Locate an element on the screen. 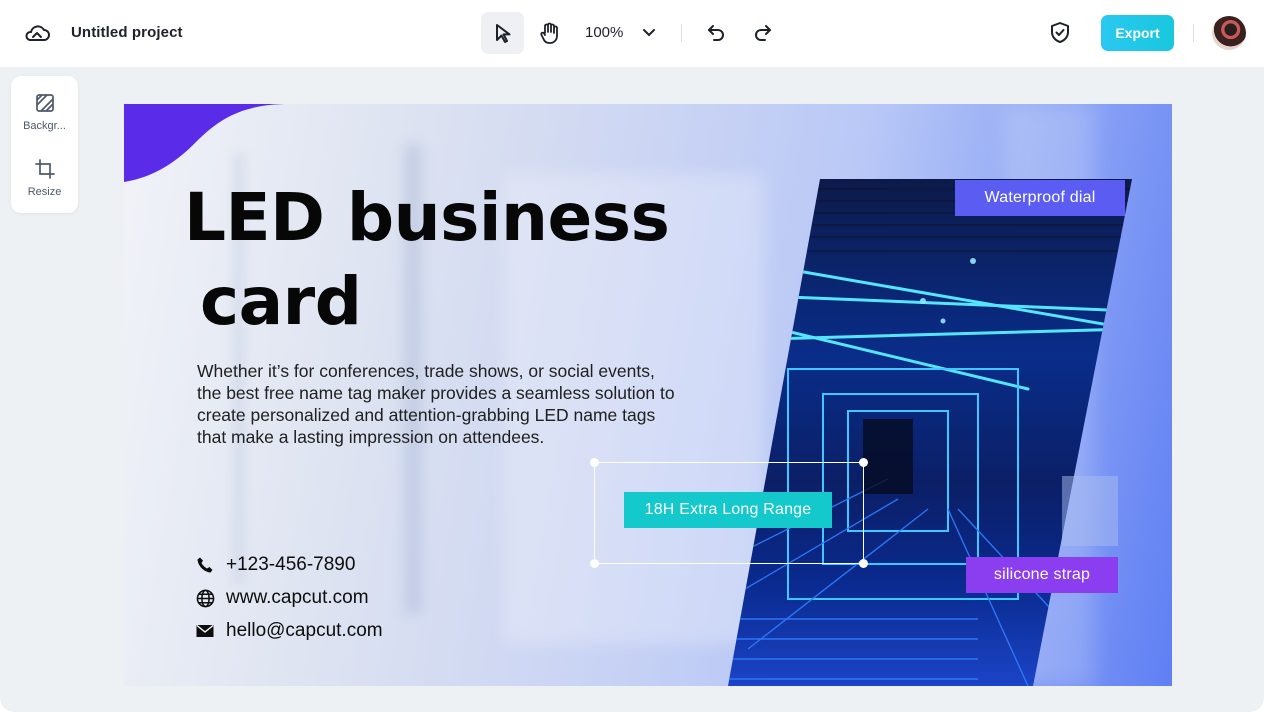 The height and width of the screenshot is (712, 1264). corner-wave-shape is located at coordinates (214, 144).